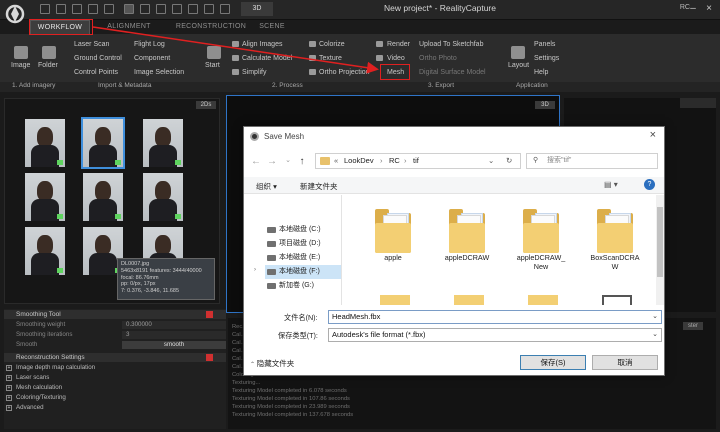 The image size is (720, 432). What do you see at coordinates (33, 377) in the screenshot?
I see `settings-group-label: Laser scans` at bounding box center [33, 377].